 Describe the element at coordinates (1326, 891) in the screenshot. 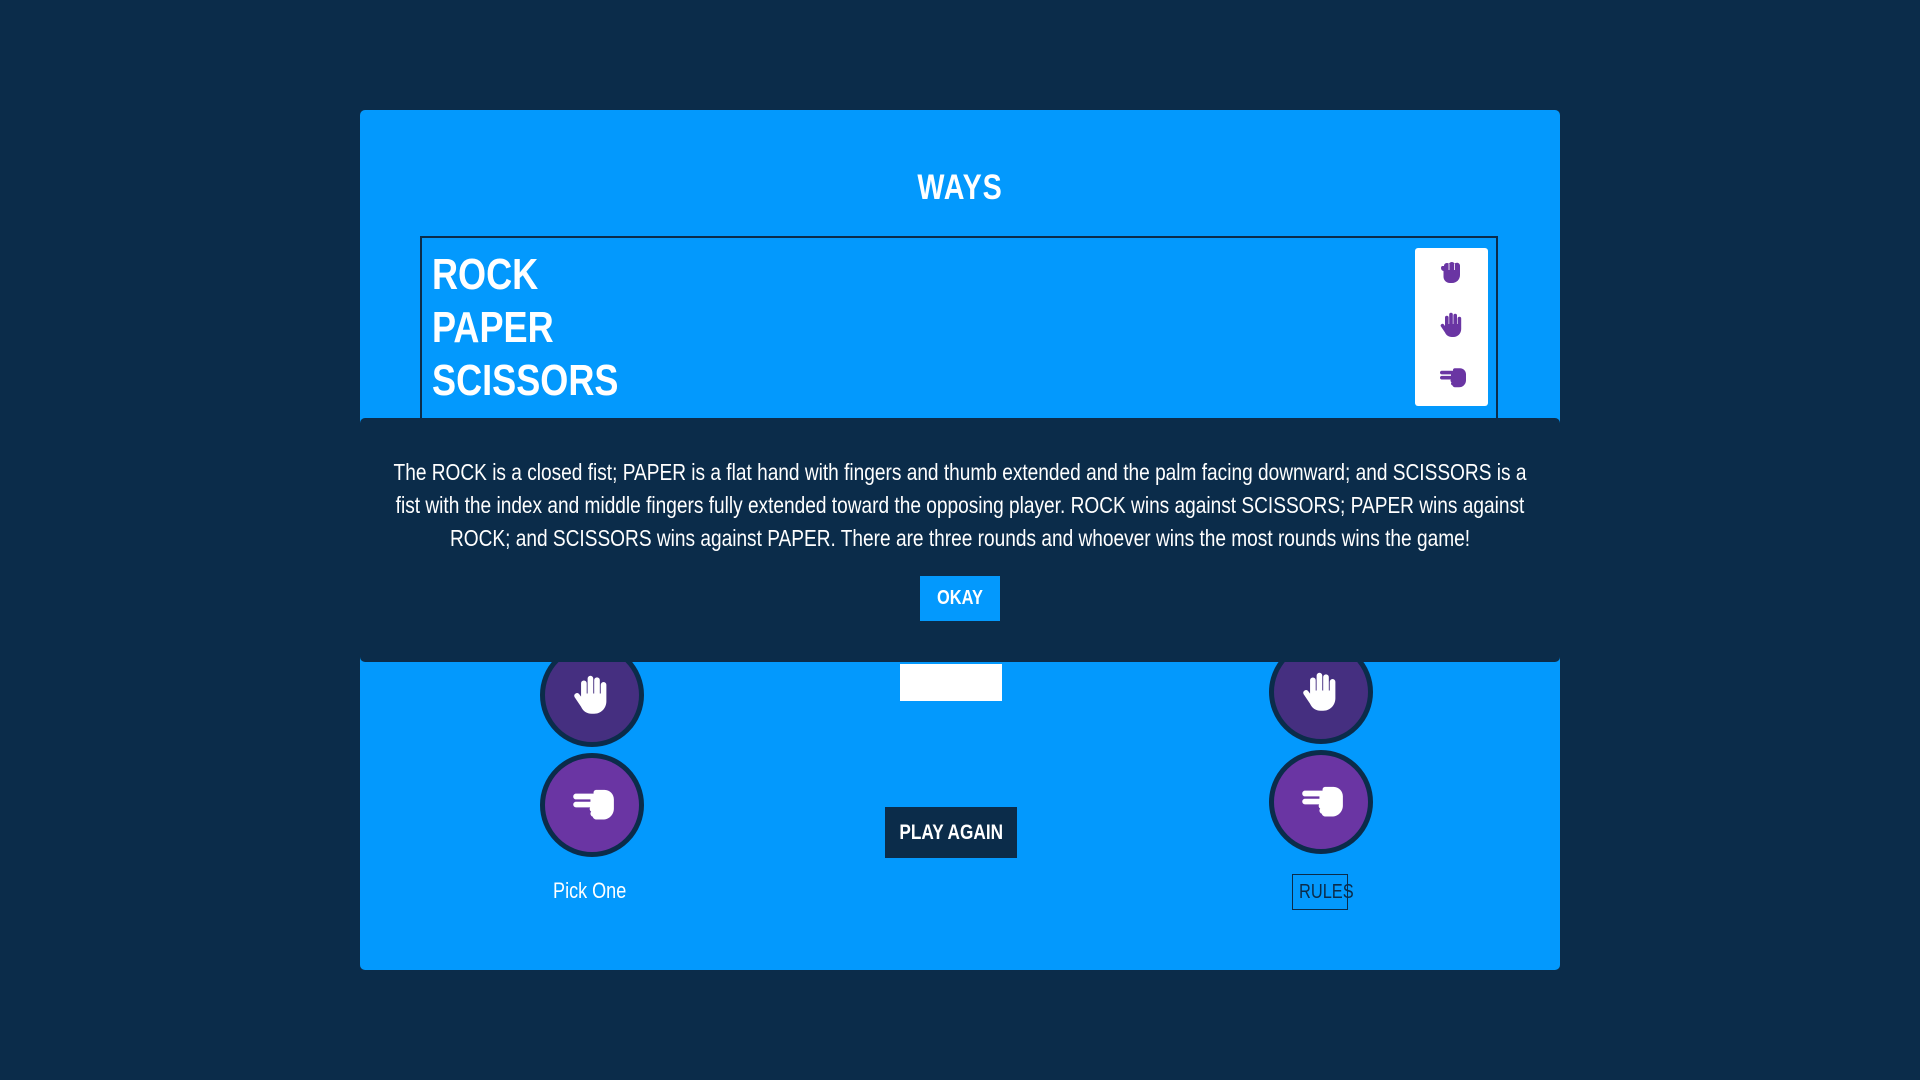

I see `rules-label: RULES` at that location.